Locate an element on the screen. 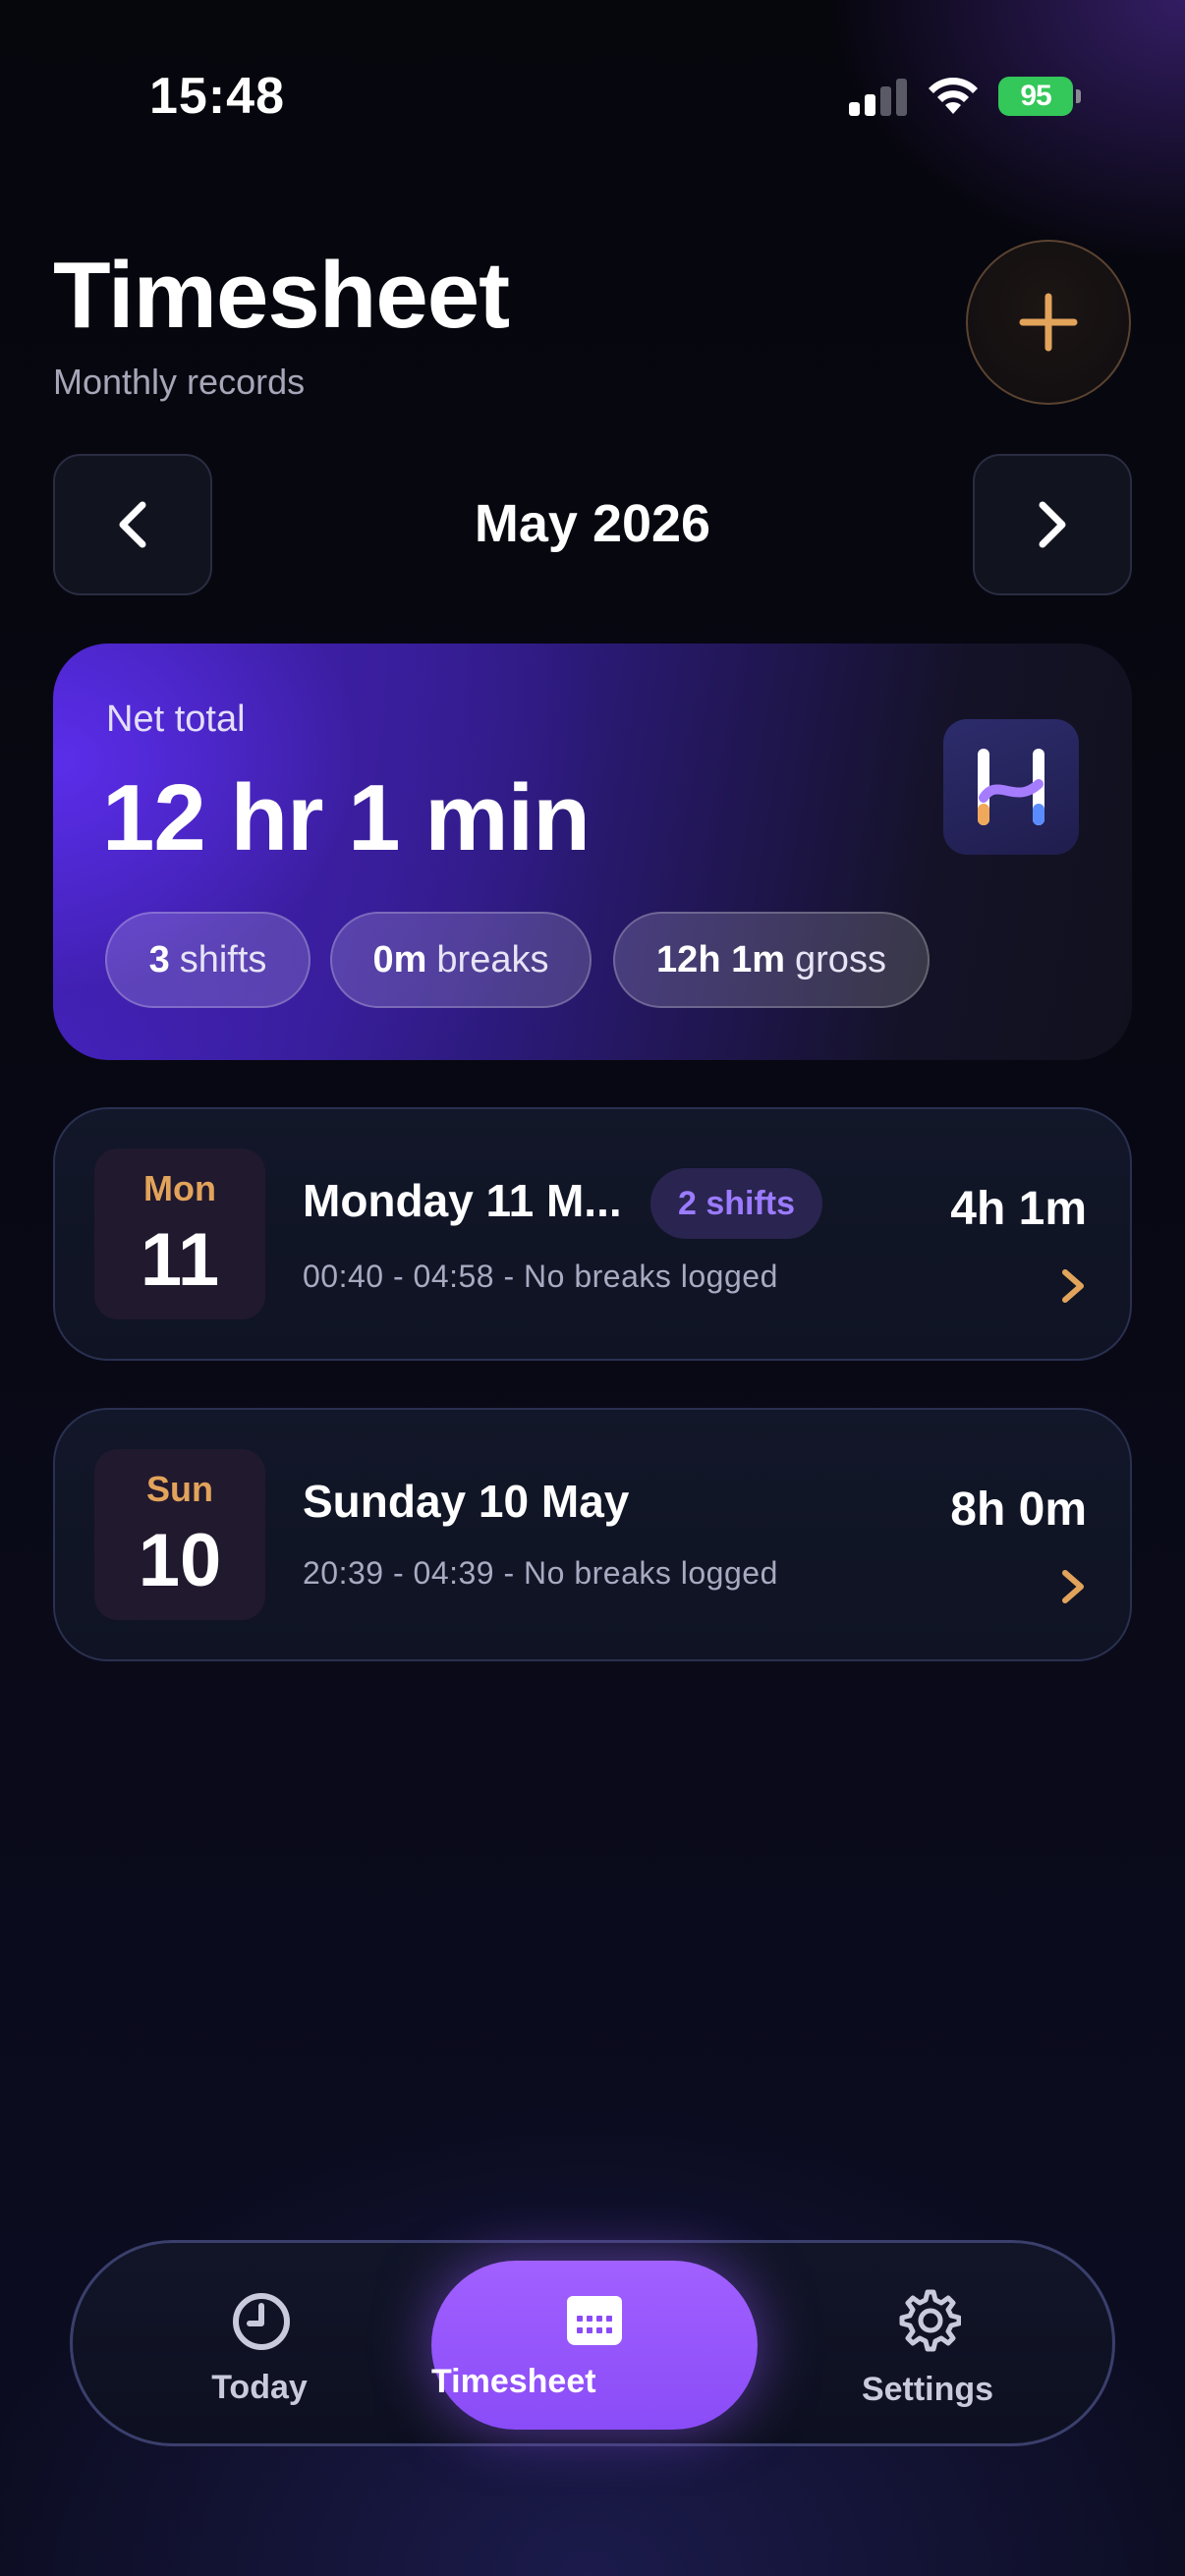 This screenshot has width=1185, height=2576. day-total: 4h 1m is located at coordinates (1018, 1209).